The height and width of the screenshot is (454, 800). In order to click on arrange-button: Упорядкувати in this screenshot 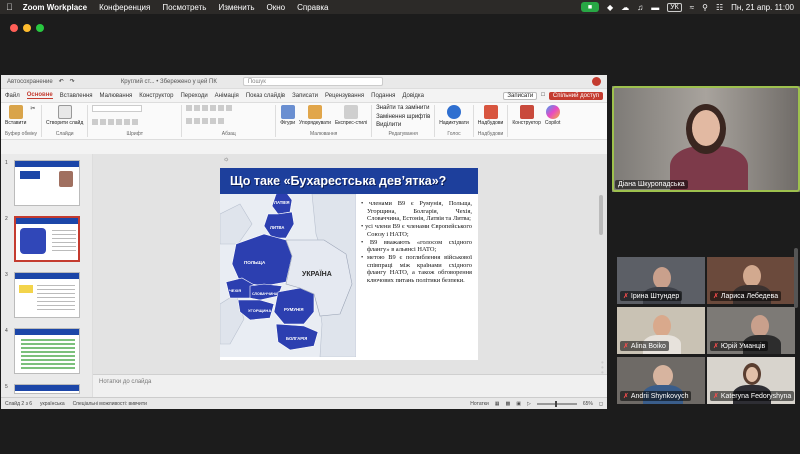, I will do `click(315, 115)`.